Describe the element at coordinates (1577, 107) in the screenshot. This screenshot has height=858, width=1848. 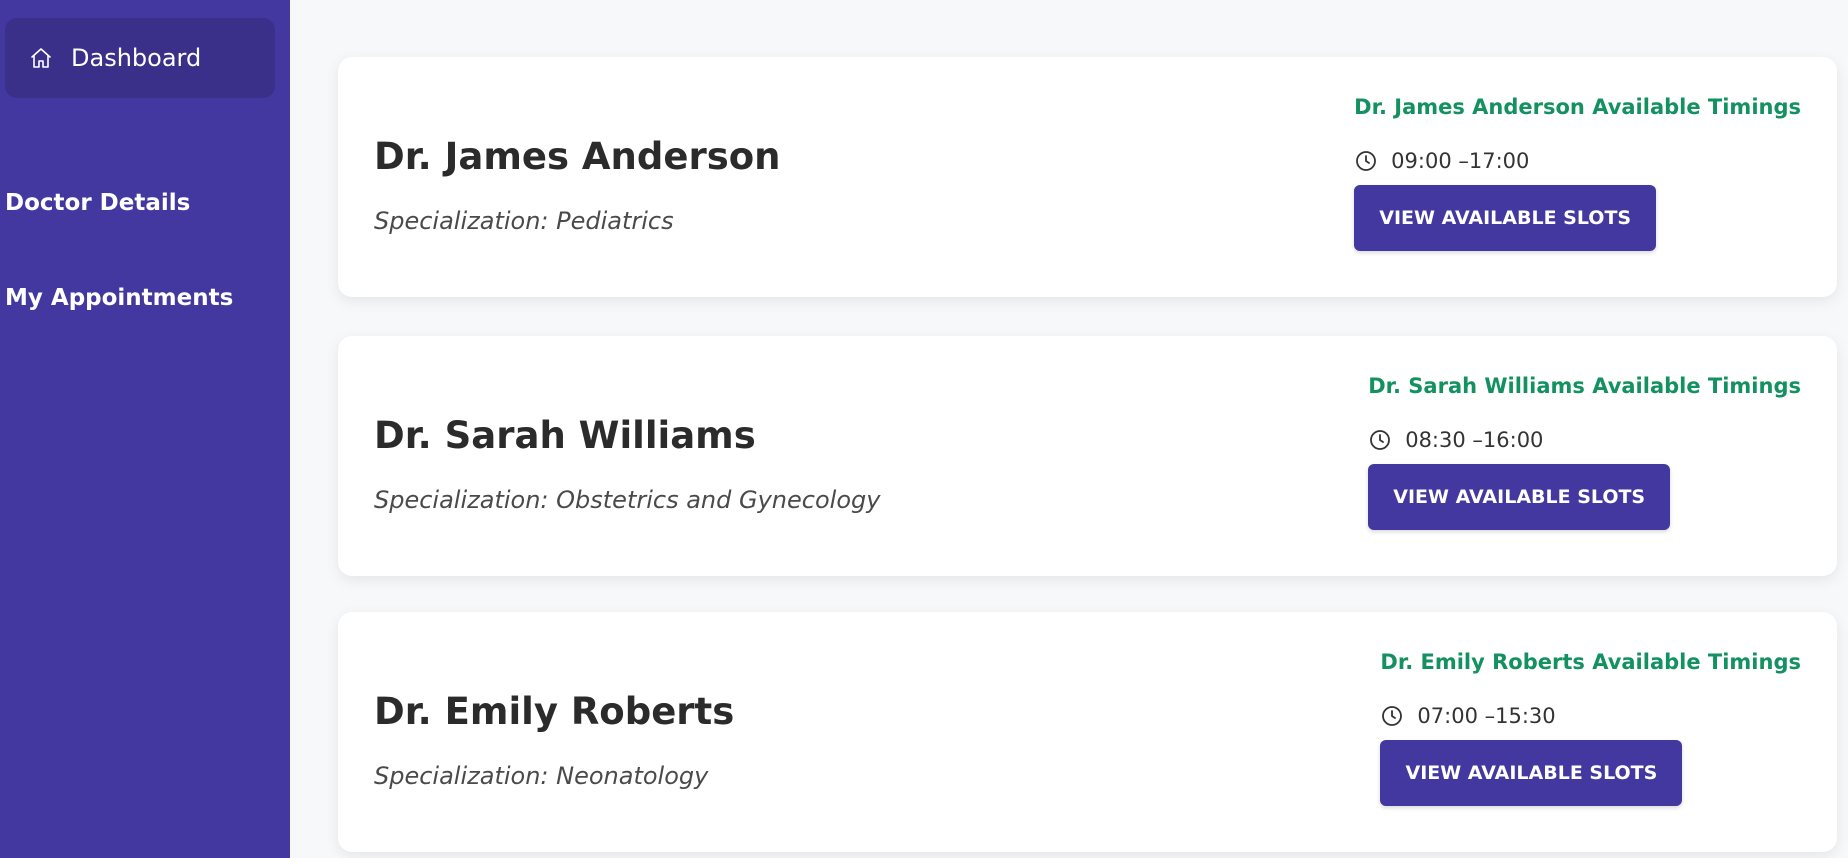
I see `timings-title: Dr. James Anderson Available Timings` at that location.